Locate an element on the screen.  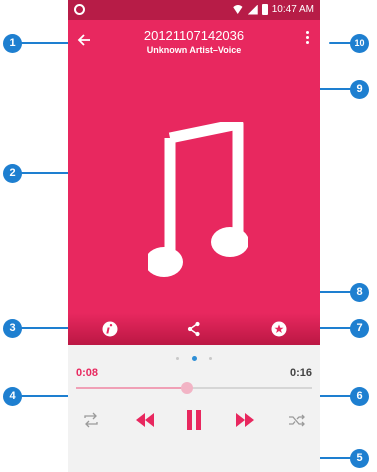
seek-bar is located at coordinates (194, 388).